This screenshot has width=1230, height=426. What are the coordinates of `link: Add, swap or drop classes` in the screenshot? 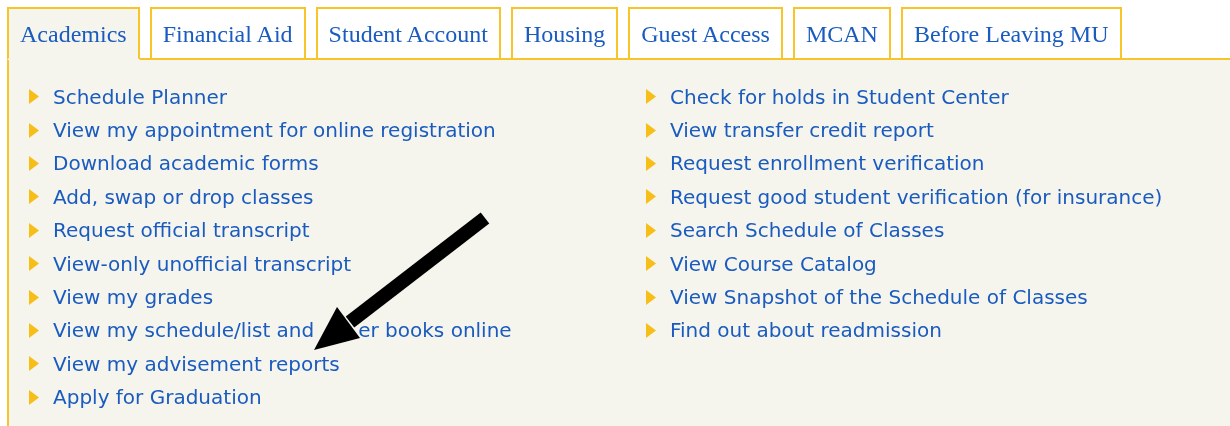 It's located at (183, 196).